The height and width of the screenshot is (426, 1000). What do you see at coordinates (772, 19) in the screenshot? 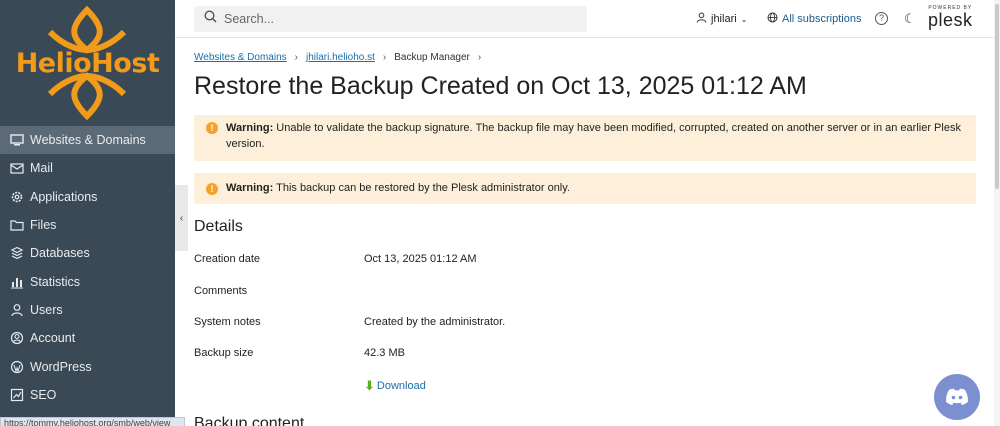
I see `globe-icon` at bounding box center [772, 19].